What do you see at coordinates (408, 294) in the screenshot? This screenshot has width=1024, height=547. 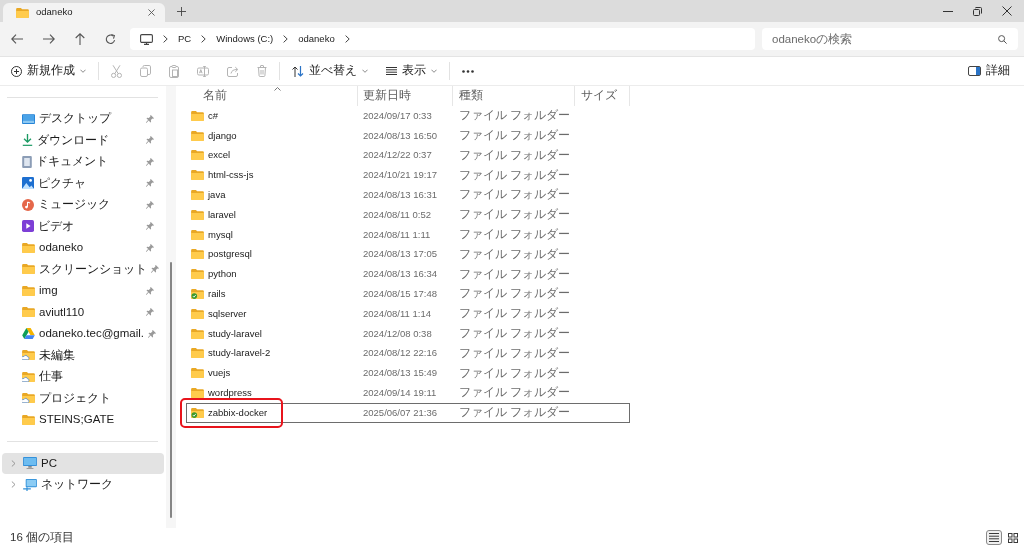 I see `file-row: rails 2024/08/15 17:48 ファイル フォルダー` at bounding box center [408, 294].